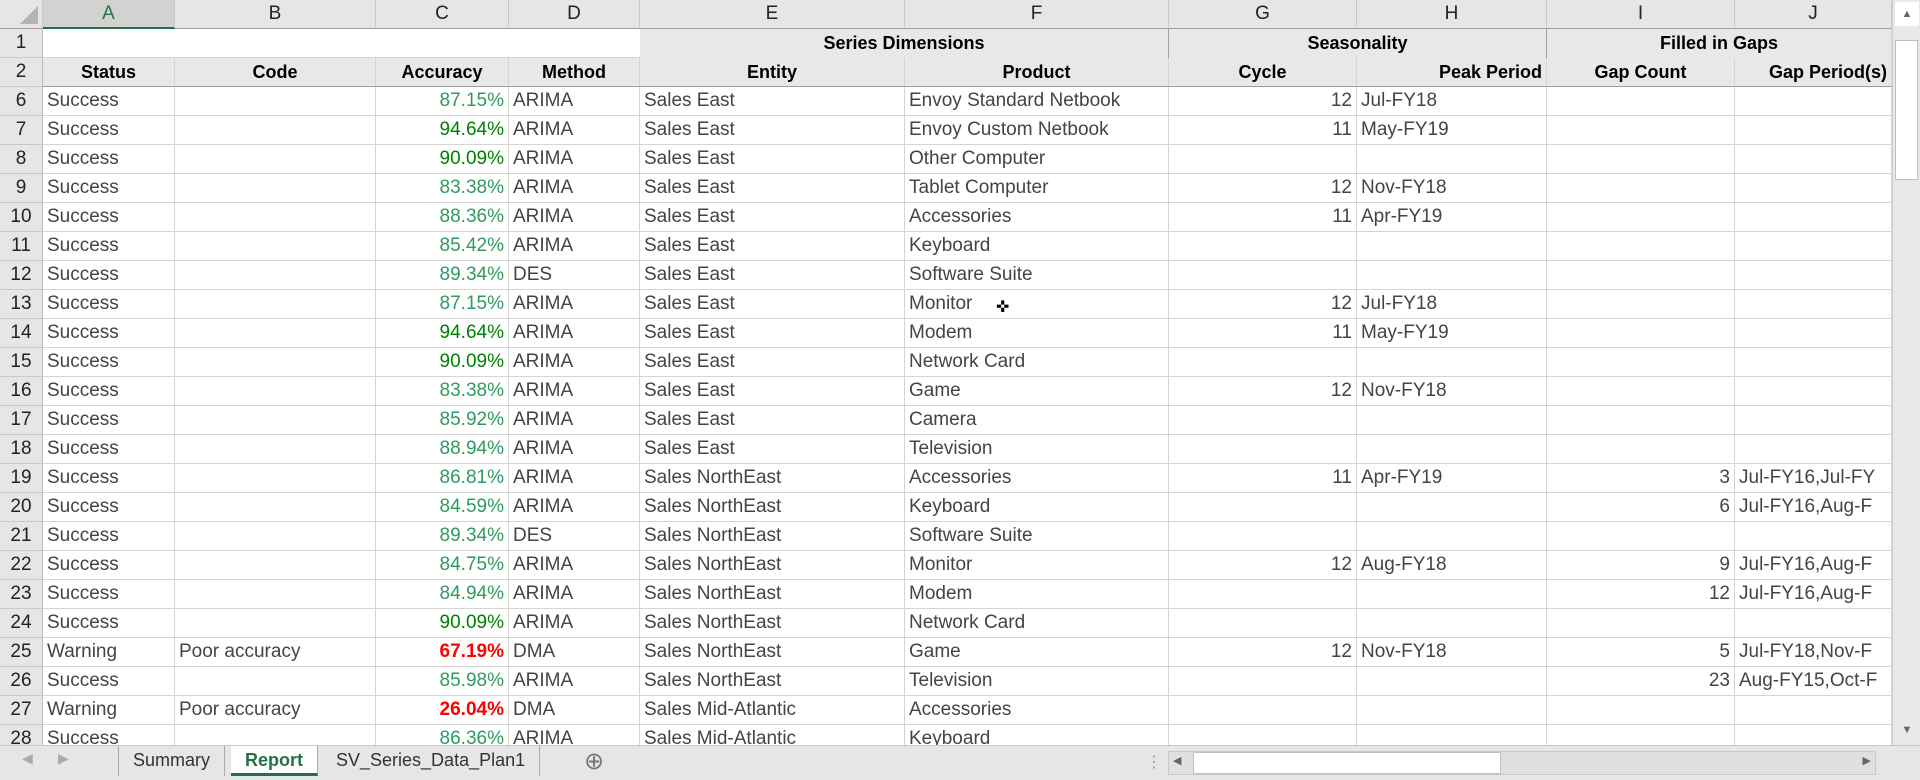 Image resolution: width=1920 pixels, height=780 pixels. I want to click on row-number: 18, so click(21, 449).